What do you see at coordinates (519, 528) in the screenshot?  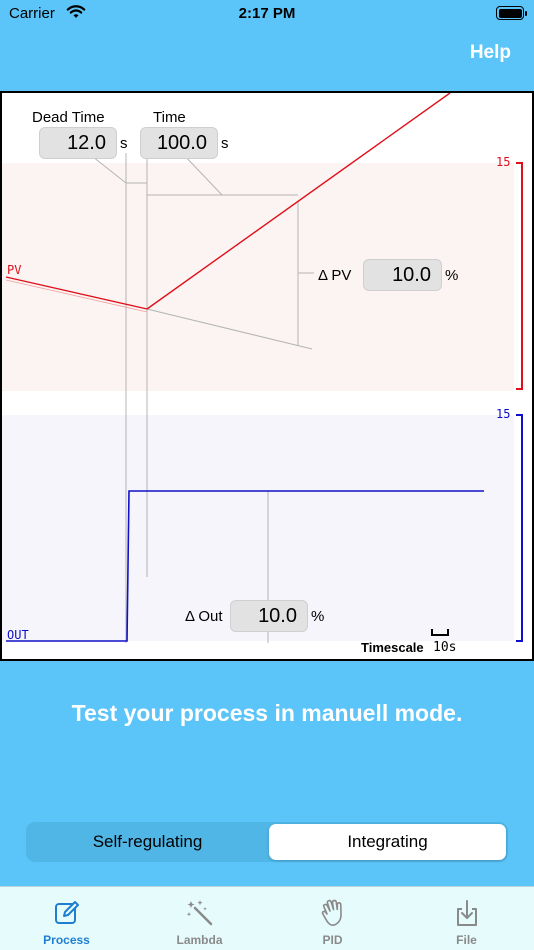 I see `out-scale-bracket` at bounding box center [519, 528].